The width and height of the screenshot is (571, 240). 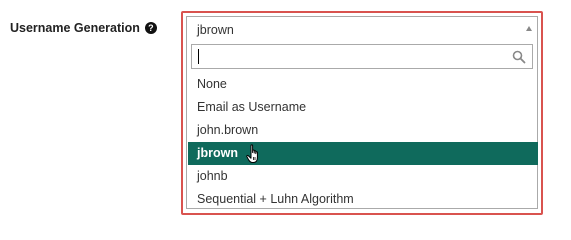 I want to click on username-generation-select: jbrown, so click(x=362, y=28).